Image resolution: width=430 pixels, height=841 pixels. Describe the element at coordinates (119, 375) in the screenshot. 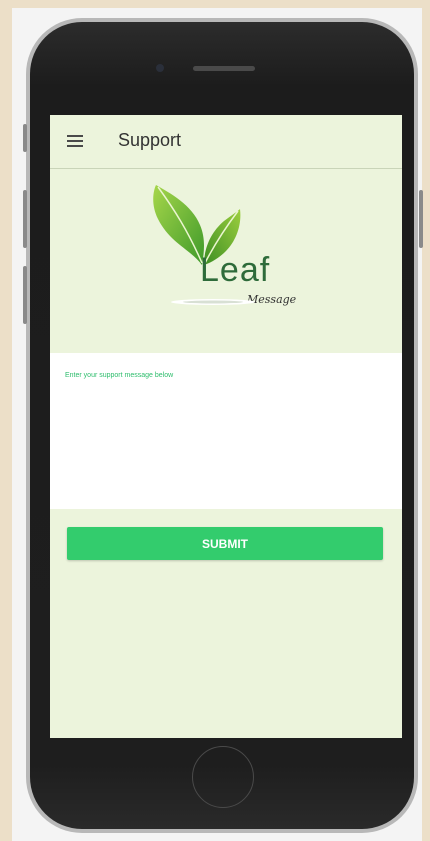

I see `message-label: Enter your support message below` at that location.